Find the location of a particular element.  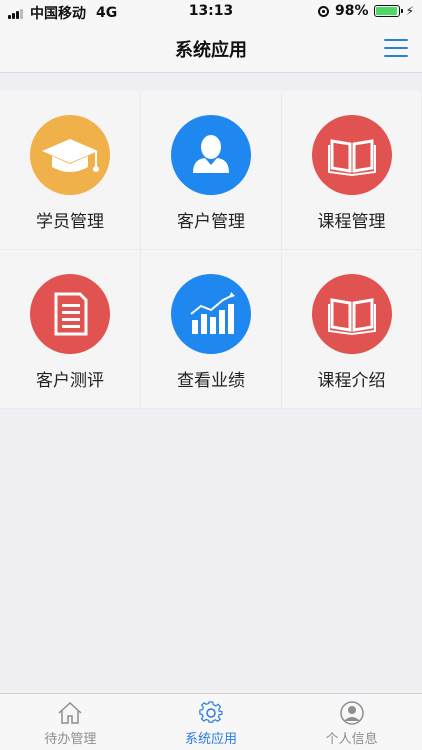

graduation-cap-icon is located at coordinates (70, 155).